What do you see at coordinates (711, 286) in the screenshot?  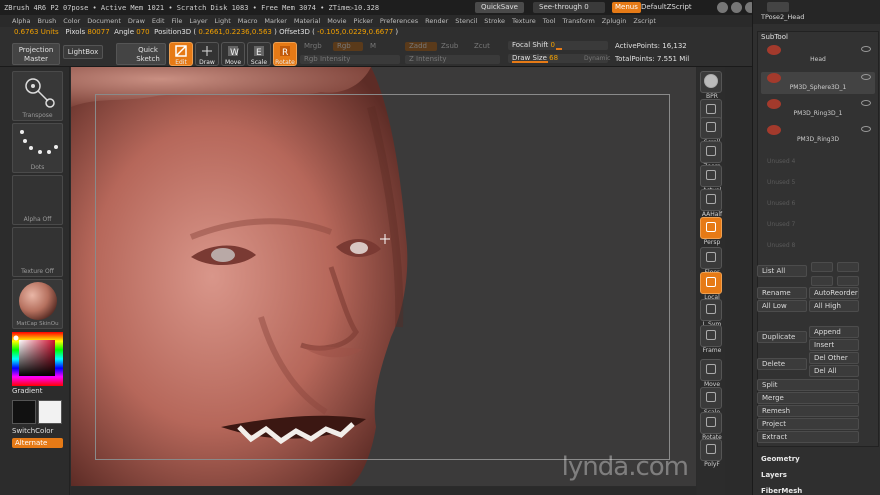 I see `local-button: Local` at bounding box center [711, 286].